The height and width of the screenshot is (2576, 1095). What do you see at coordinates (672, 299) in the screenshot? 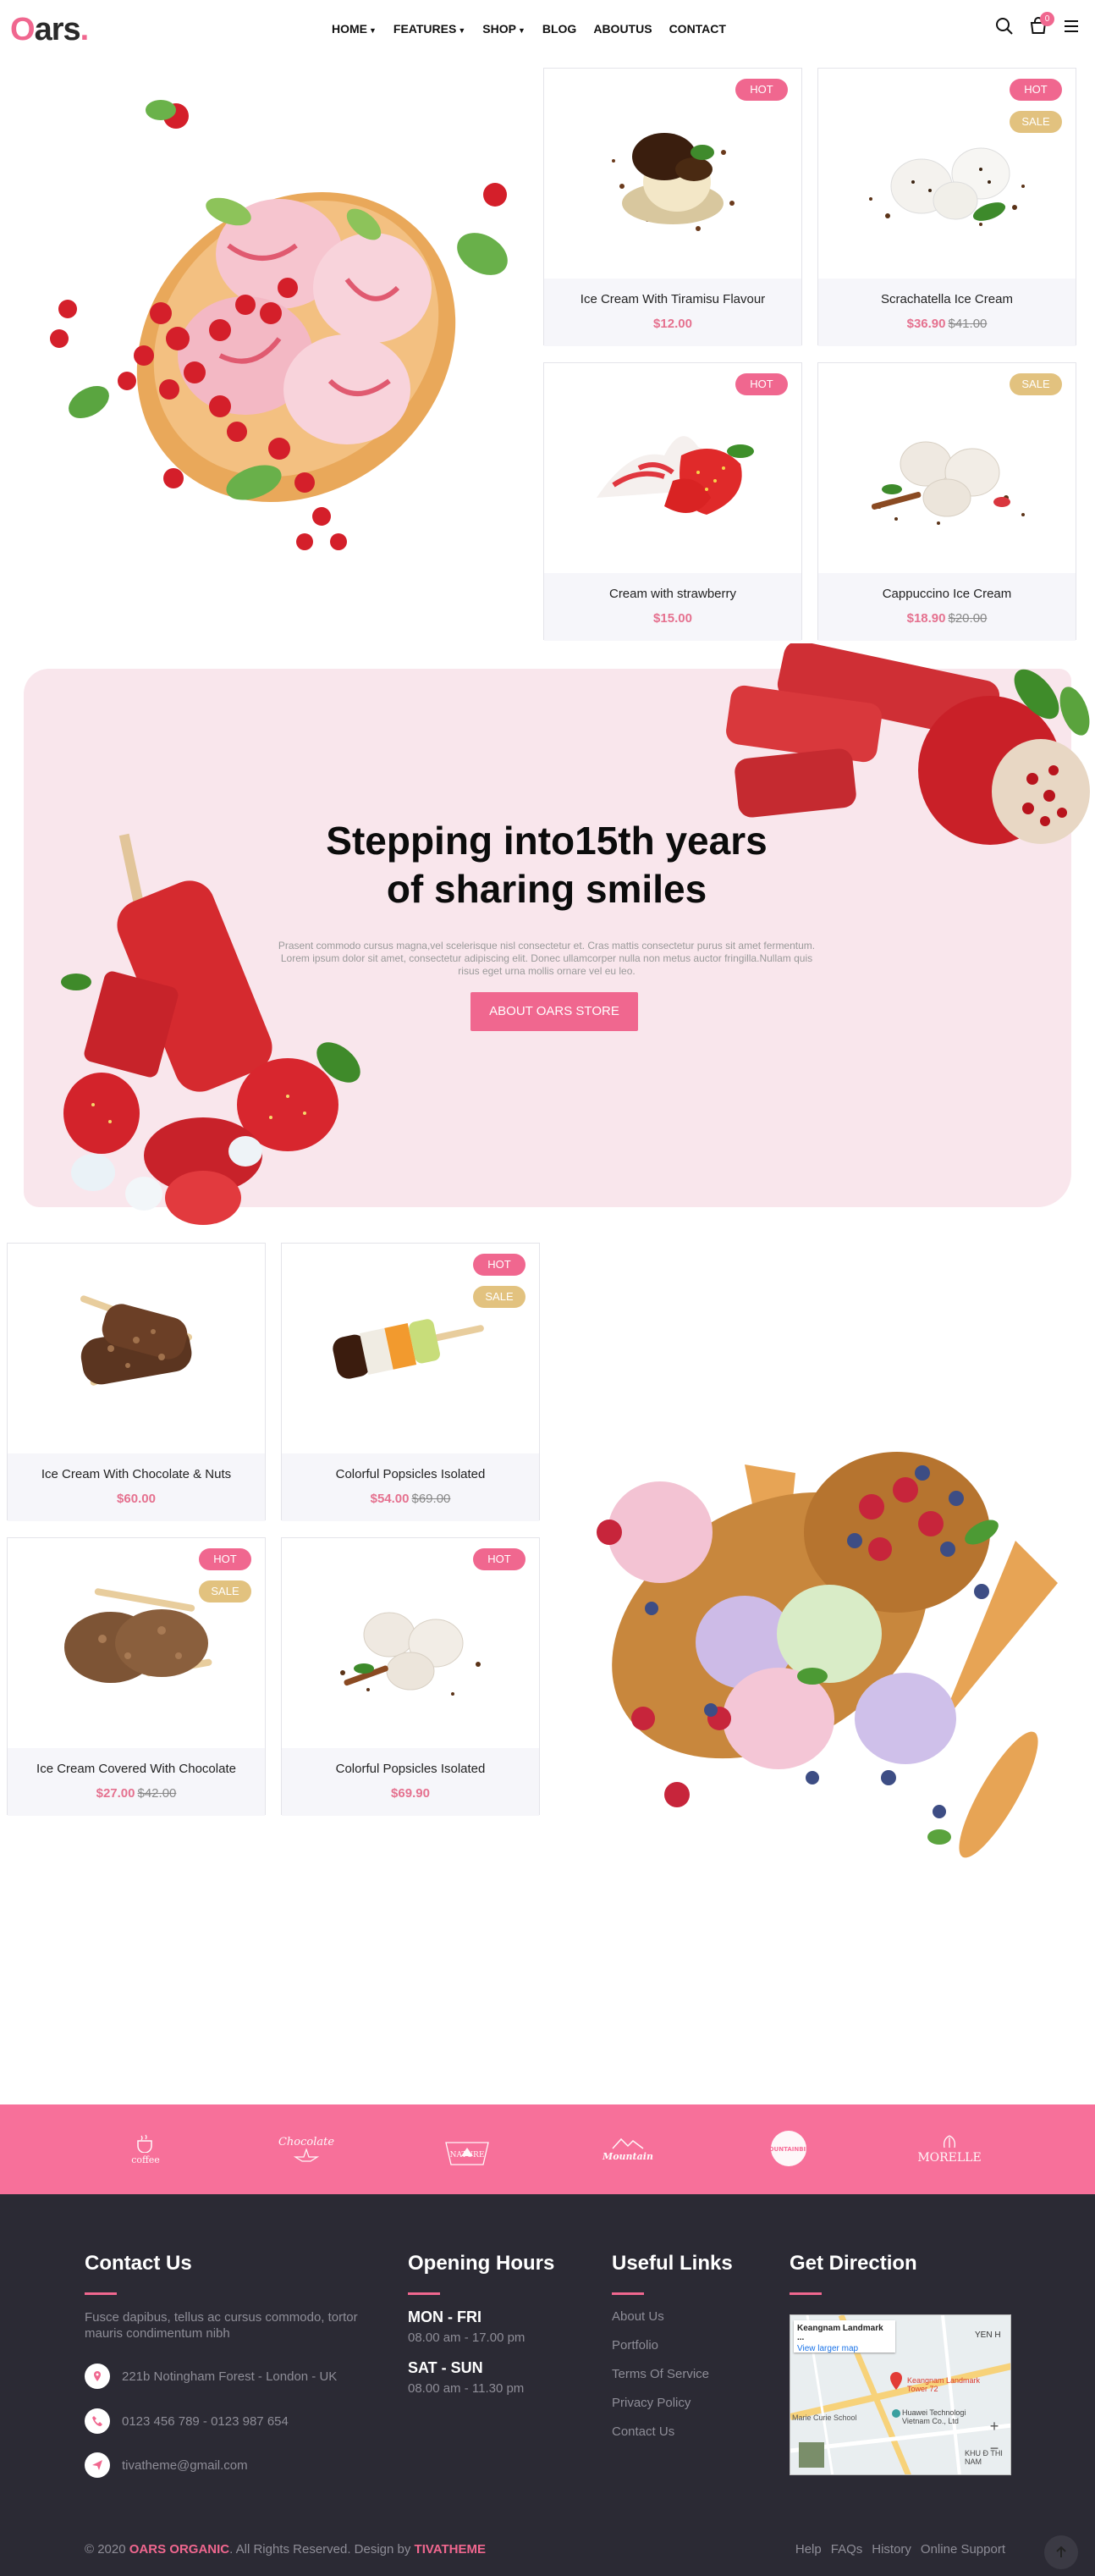
I see `product-name: Ice Cream With Tiramisu Flavour` at bounding box center [672, 299].